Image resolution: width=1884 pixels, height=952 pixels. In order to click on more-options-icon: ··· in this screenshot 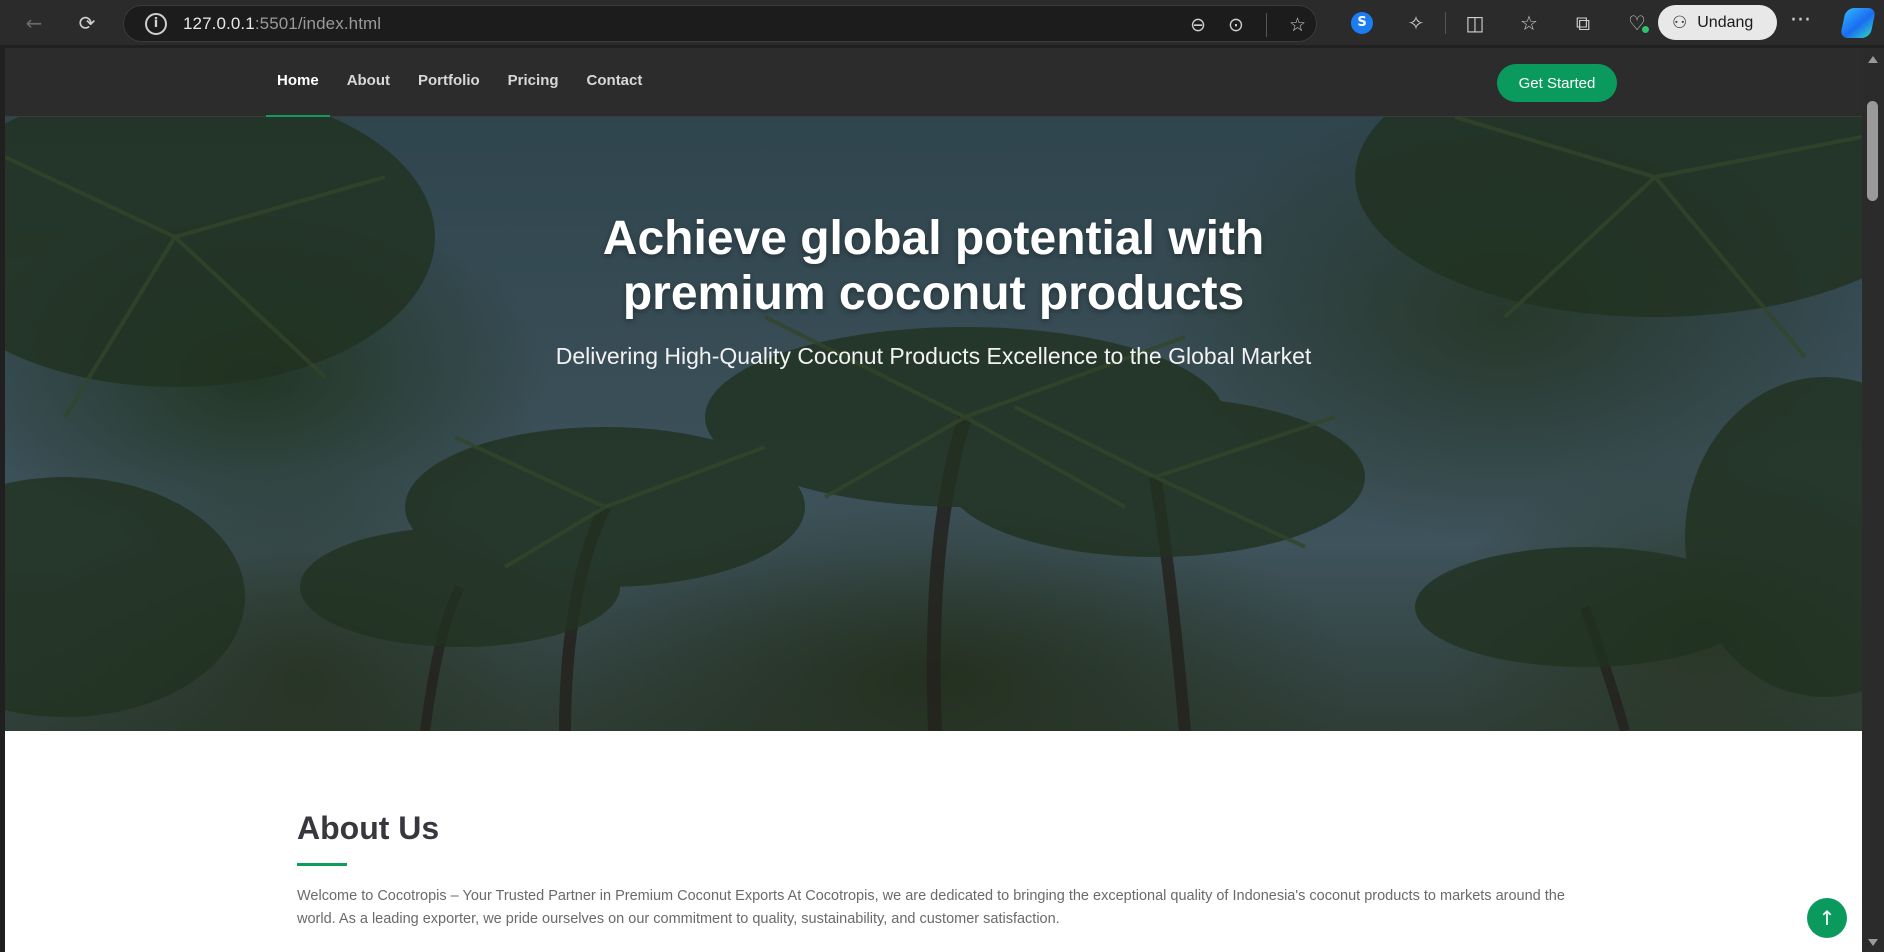, I will do `click(1800, 20)`.